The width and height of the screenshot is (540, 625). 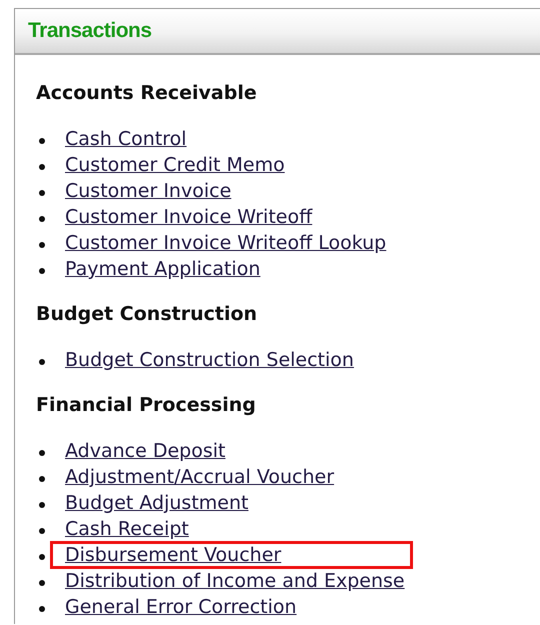 I want to click on transaction-link: Budget Adjustment, so click(x=156, y=503).